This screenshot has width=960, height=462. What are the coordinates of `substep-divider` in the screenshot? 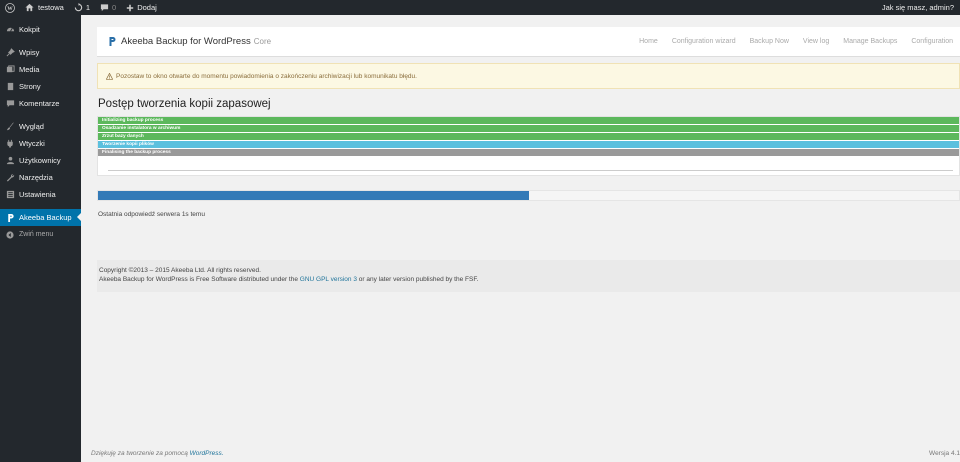 It's located at (530, 170).